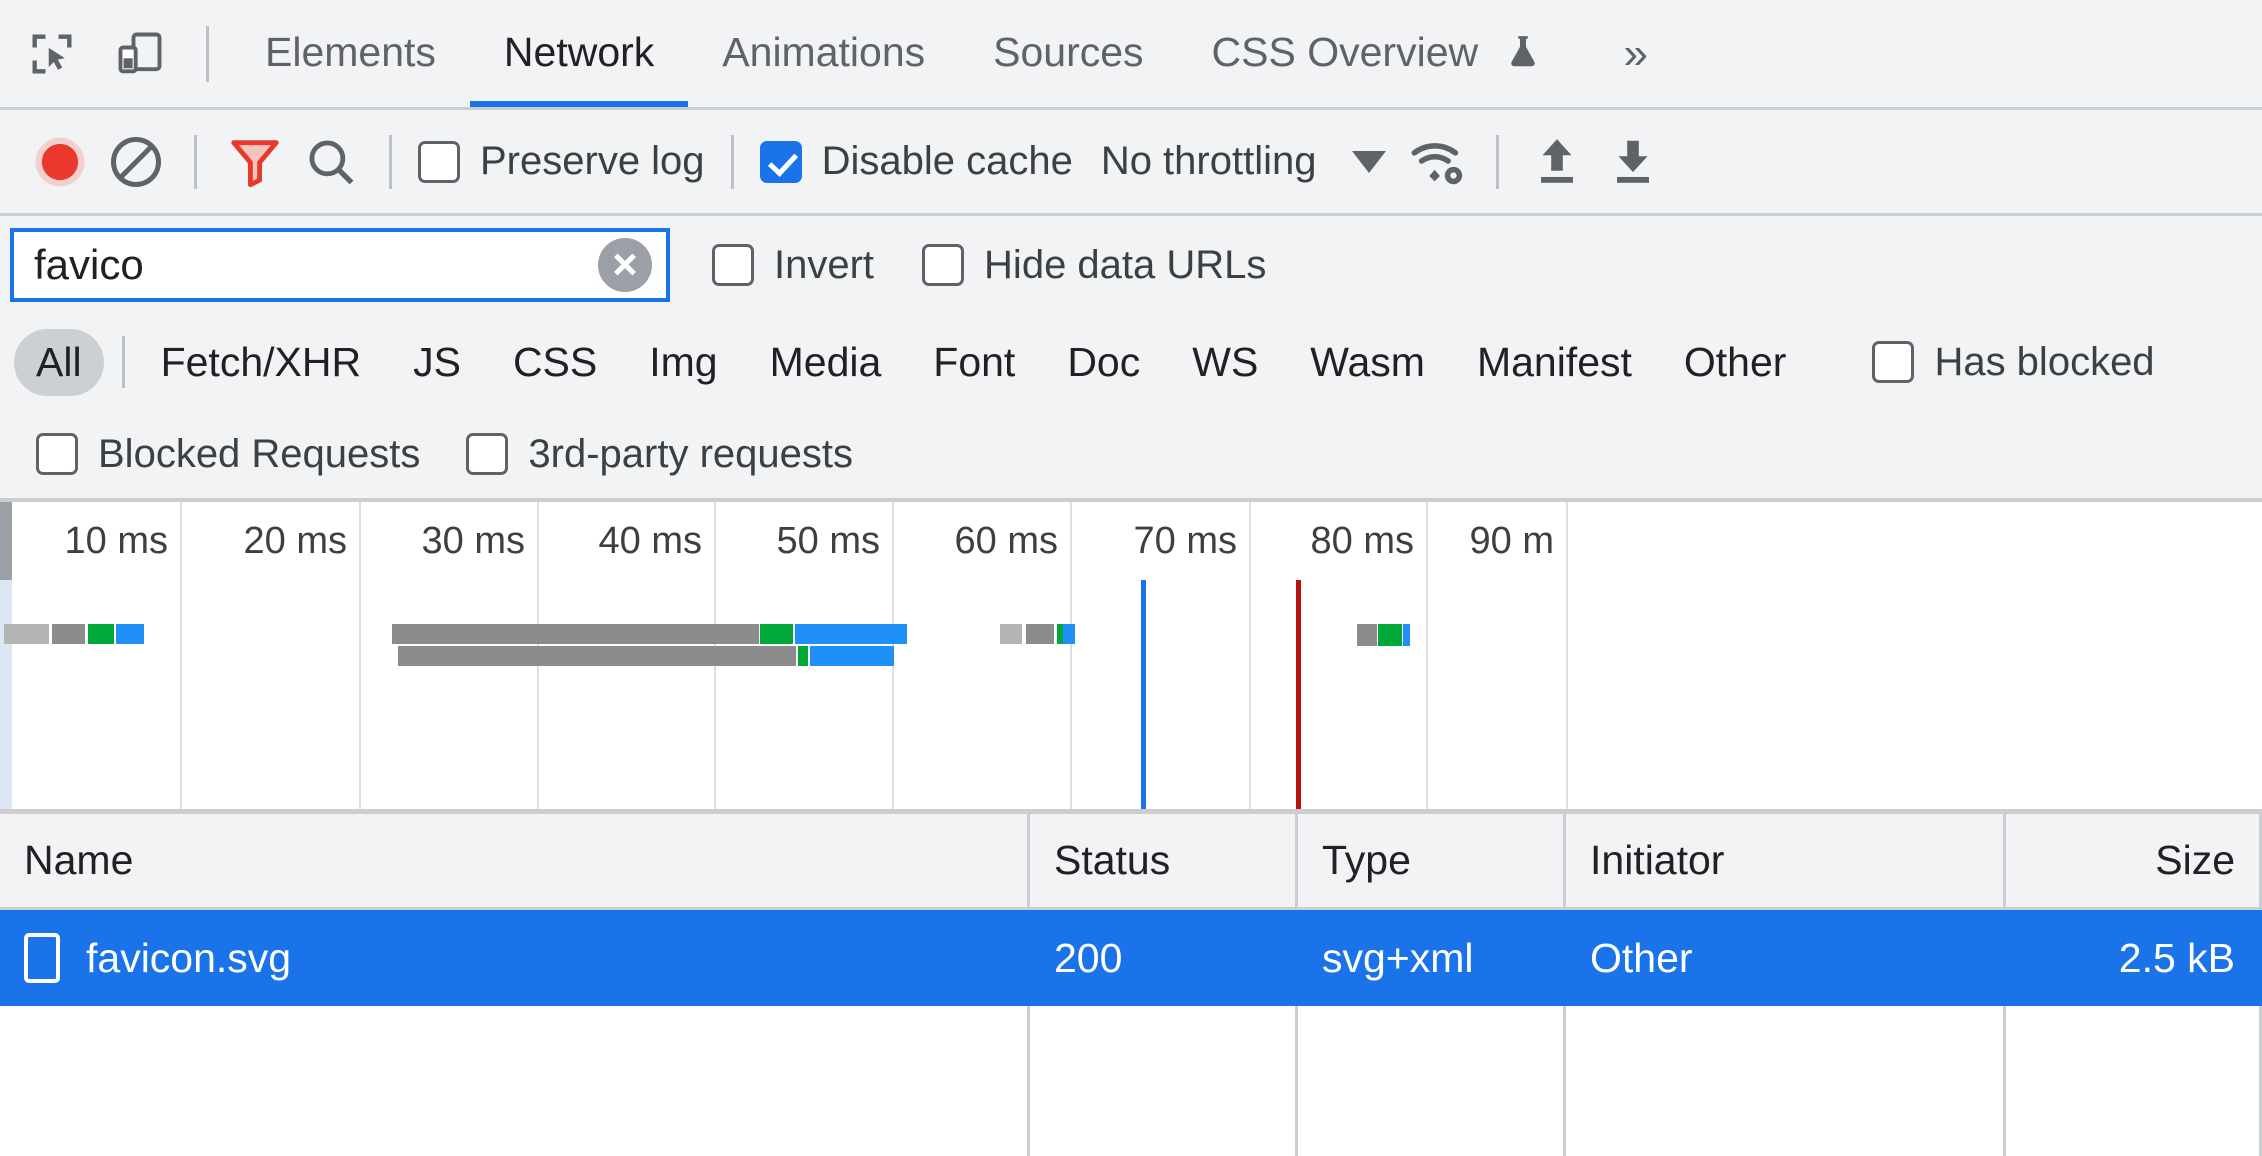  What do you see at coordinates (1786, 1081) in the screenshot?
I see `empty-cell-initiator` at bounding box center [1786, 1081].